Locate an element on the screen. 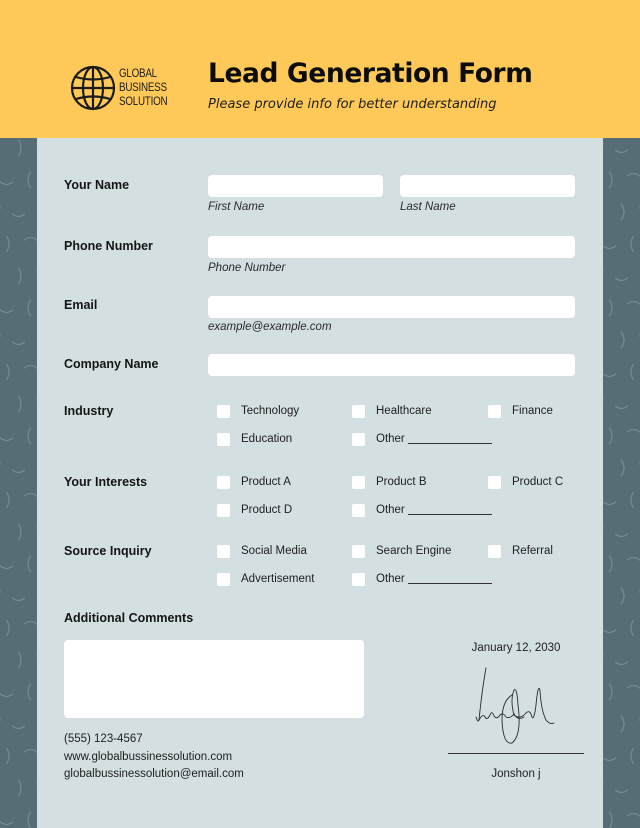  phone-number-input is located at coordinates (391, 247).